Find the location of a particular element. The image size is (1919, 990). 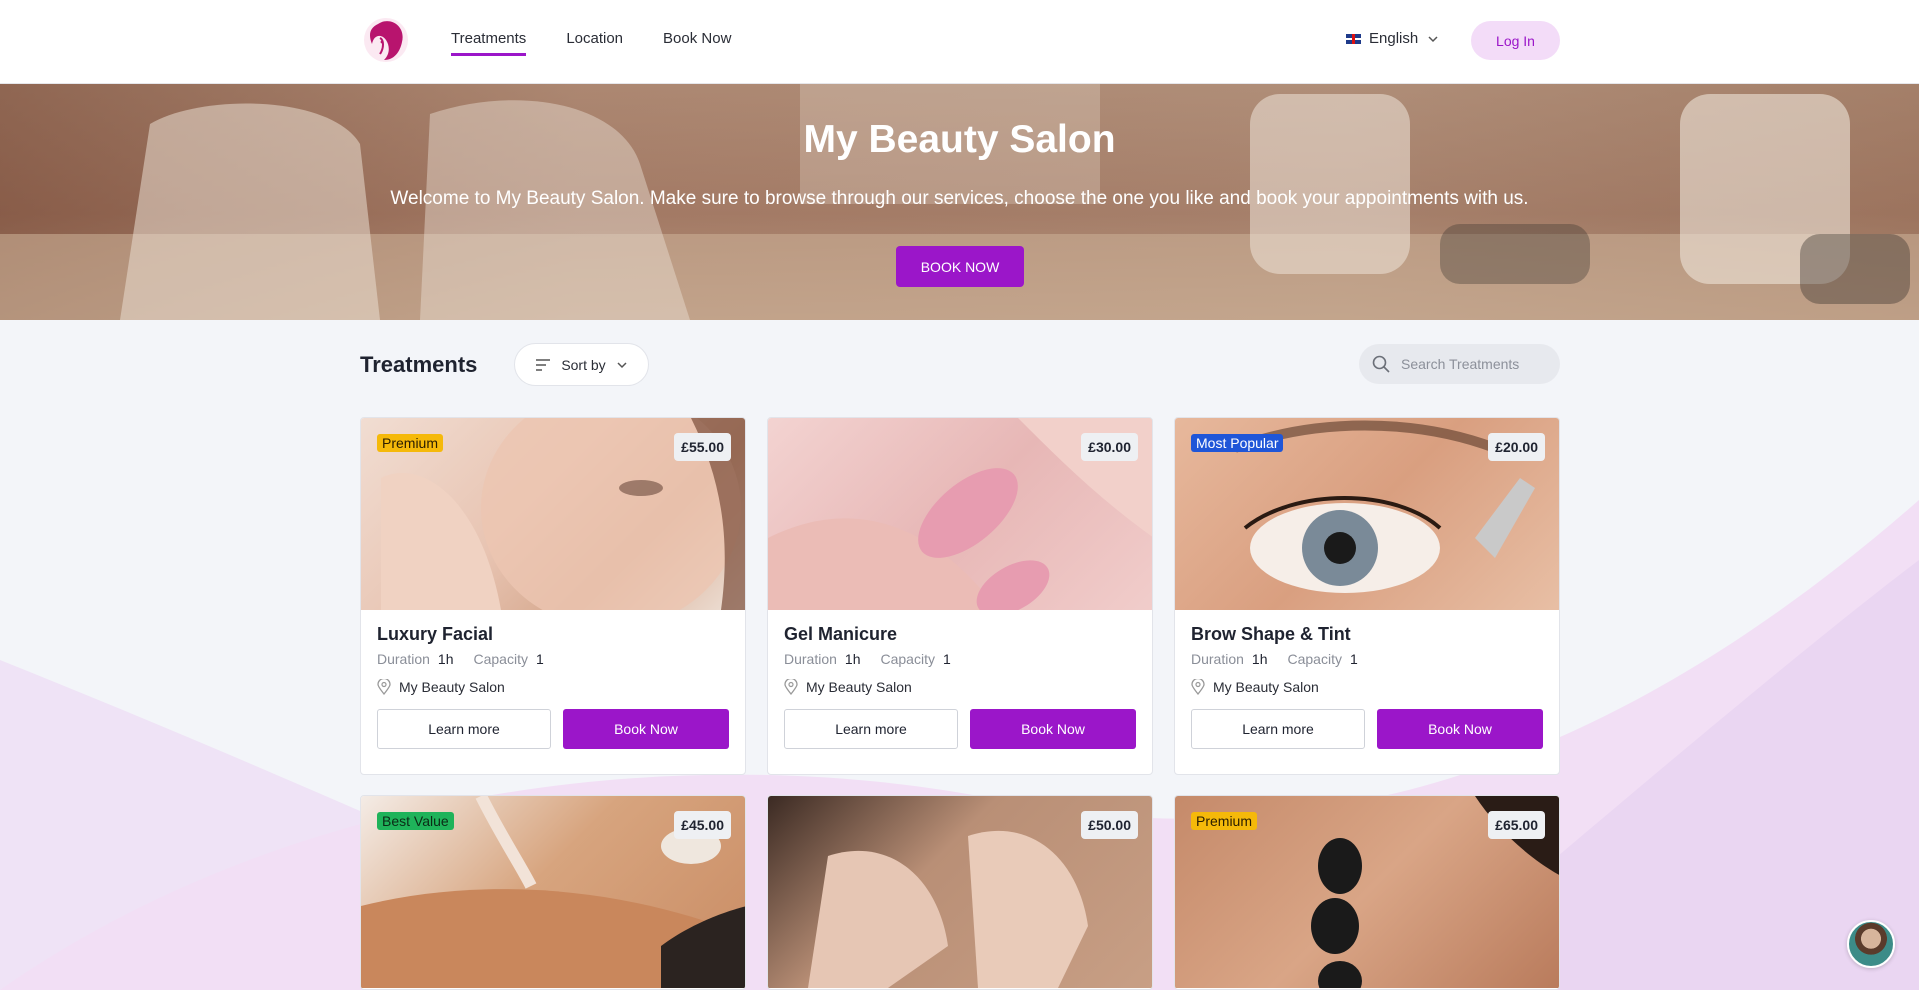

treatment-image: £50.00 is located at coordinates (960, 892).